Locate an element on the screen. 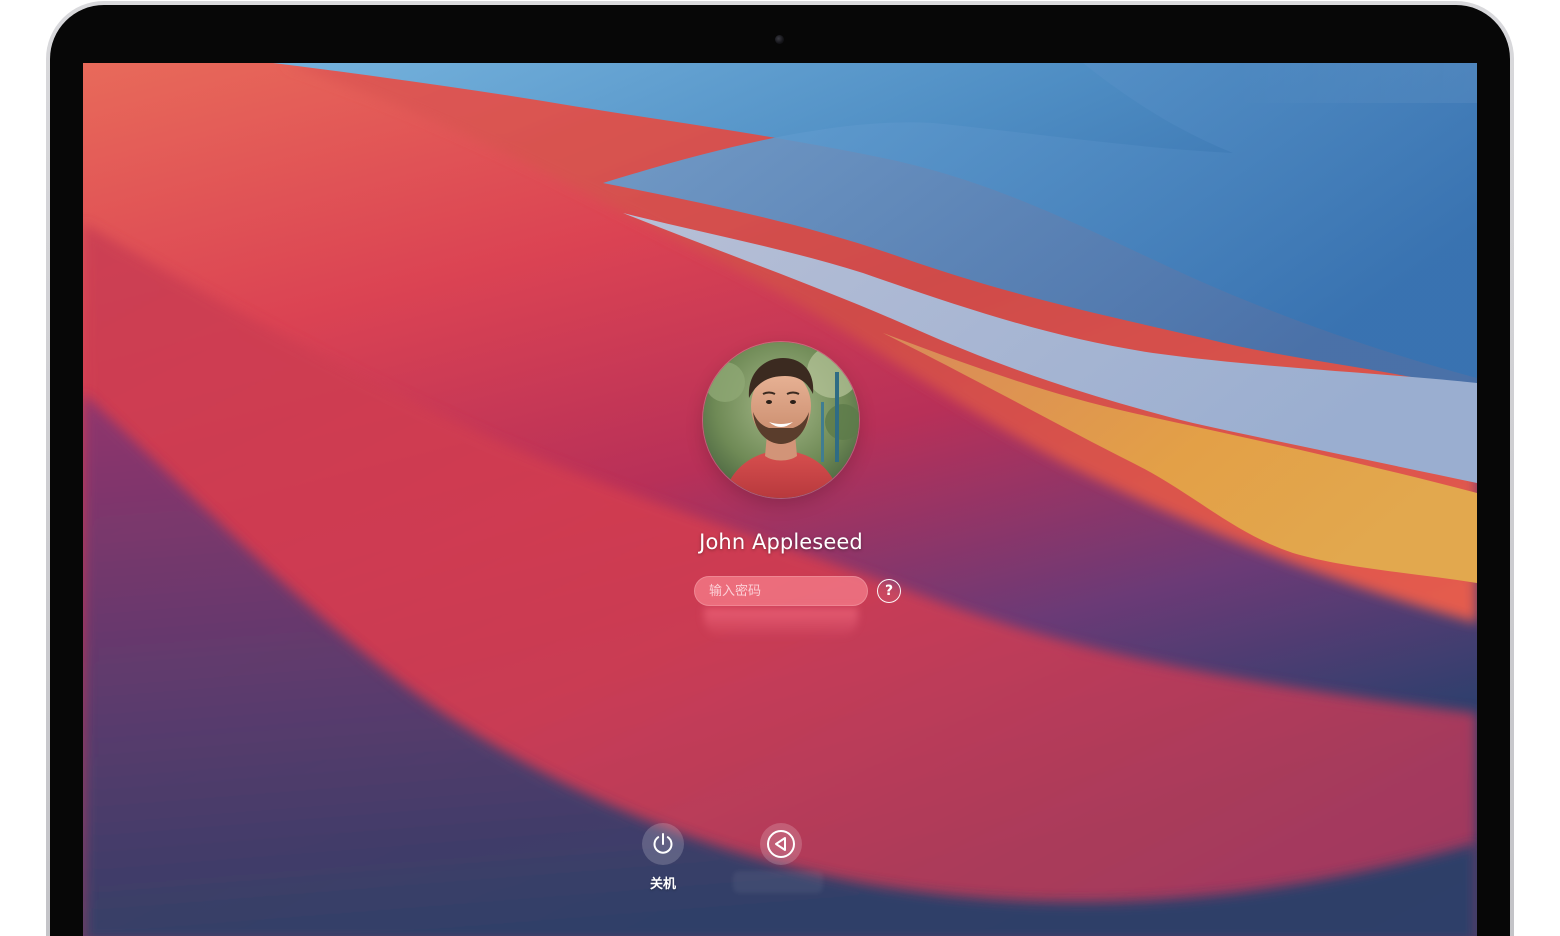  screen-reflection is located at coordinates (1355, 83).